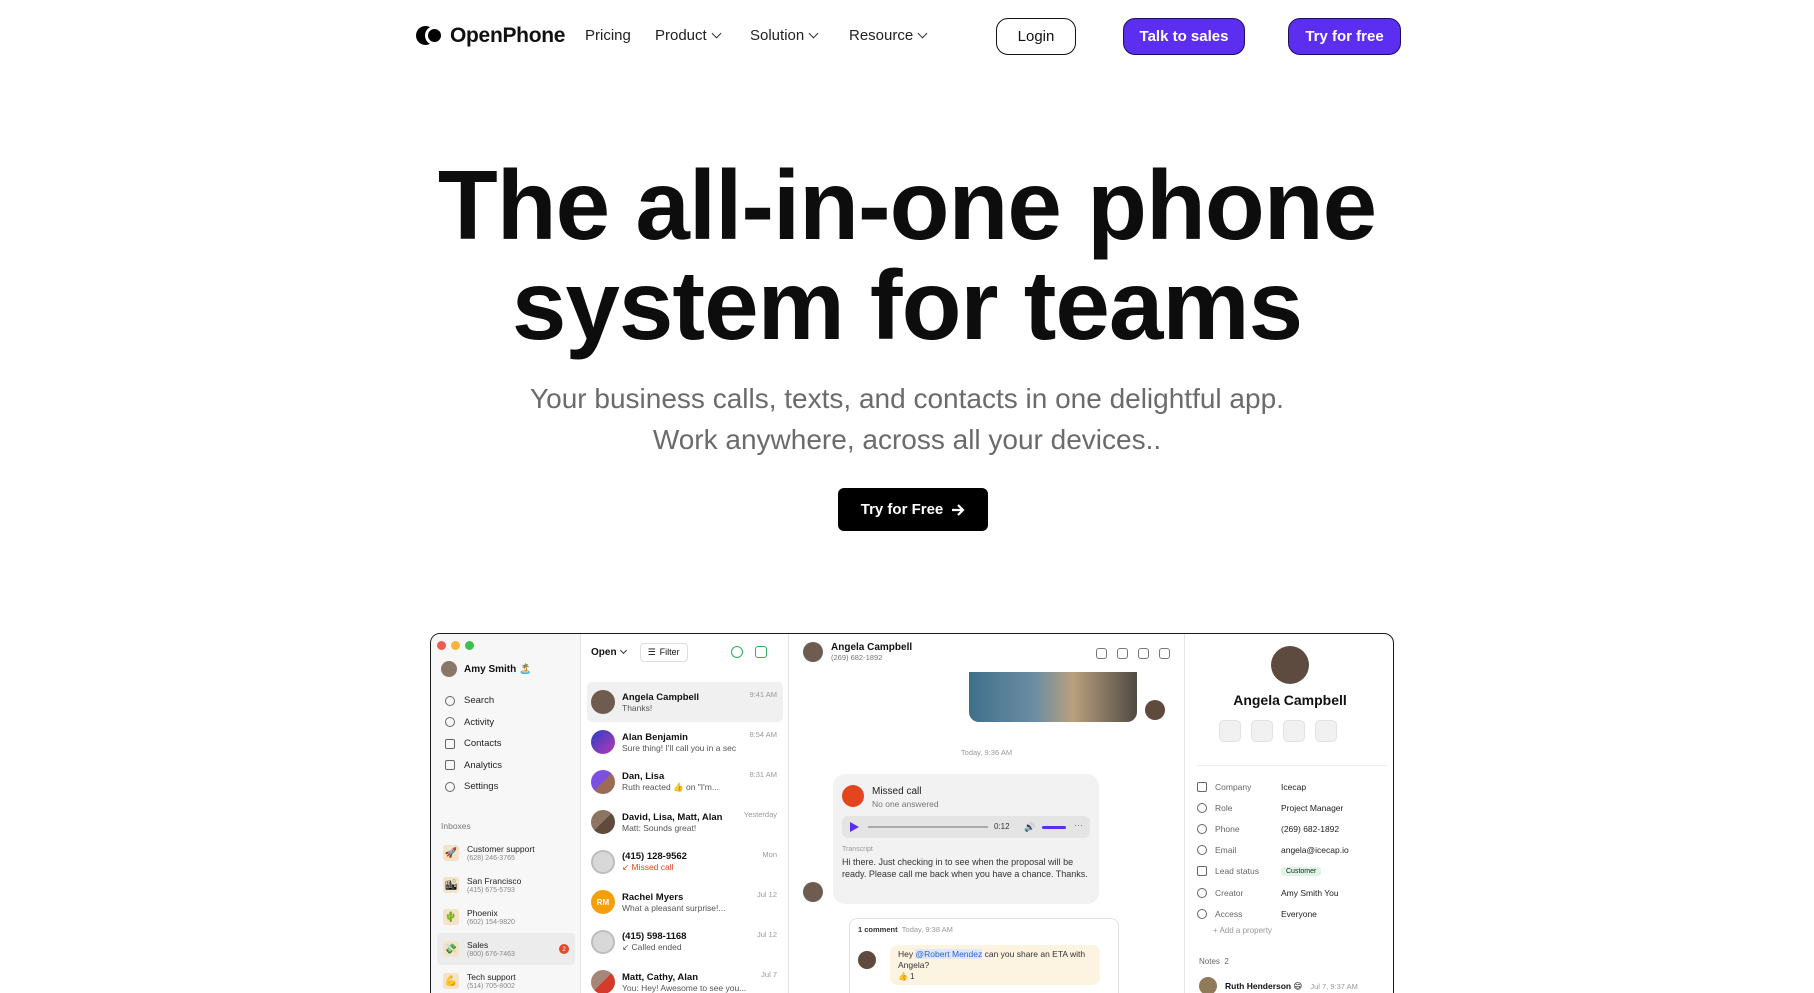 The height and width of the screenshot is (993, 1814). What do you see at coordinates (1292, 930) in the screenshot?
I see `add-property-button: + Add a property` at bounding box center [1292, 930].